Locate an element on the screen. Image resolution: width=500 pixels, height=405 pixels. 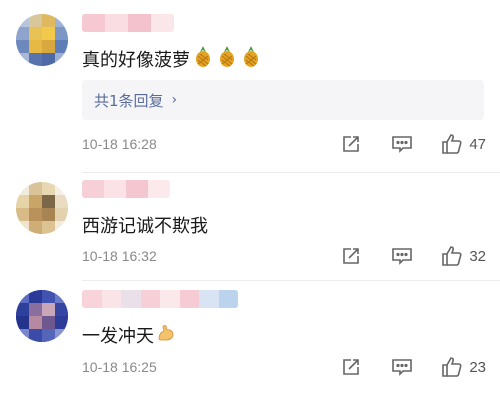
reply-count-label: 共1条回复 is located at coordinates (129, 100).